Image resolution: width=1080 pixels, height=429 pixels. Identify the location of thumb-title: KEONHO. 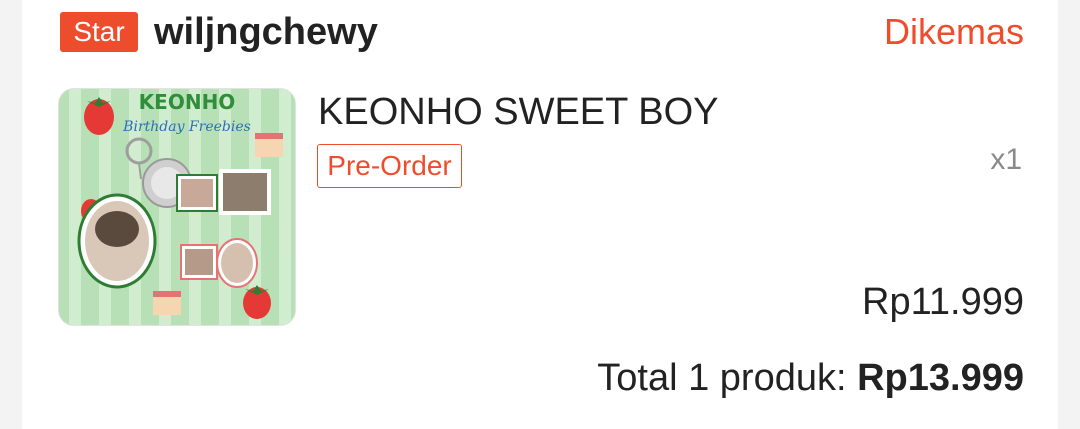
(187, 102).